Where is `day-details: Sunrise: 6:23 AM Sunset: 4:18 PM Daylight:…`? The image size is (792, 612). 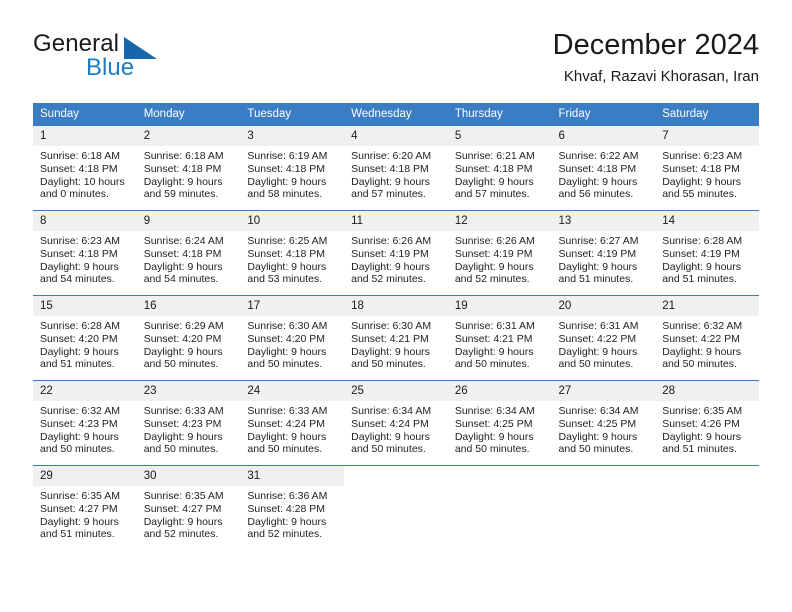 day-details: Sunrise: 6:23 AM Sunset: 4:18 PM Daylight:… is located at coordinates (85, 258).